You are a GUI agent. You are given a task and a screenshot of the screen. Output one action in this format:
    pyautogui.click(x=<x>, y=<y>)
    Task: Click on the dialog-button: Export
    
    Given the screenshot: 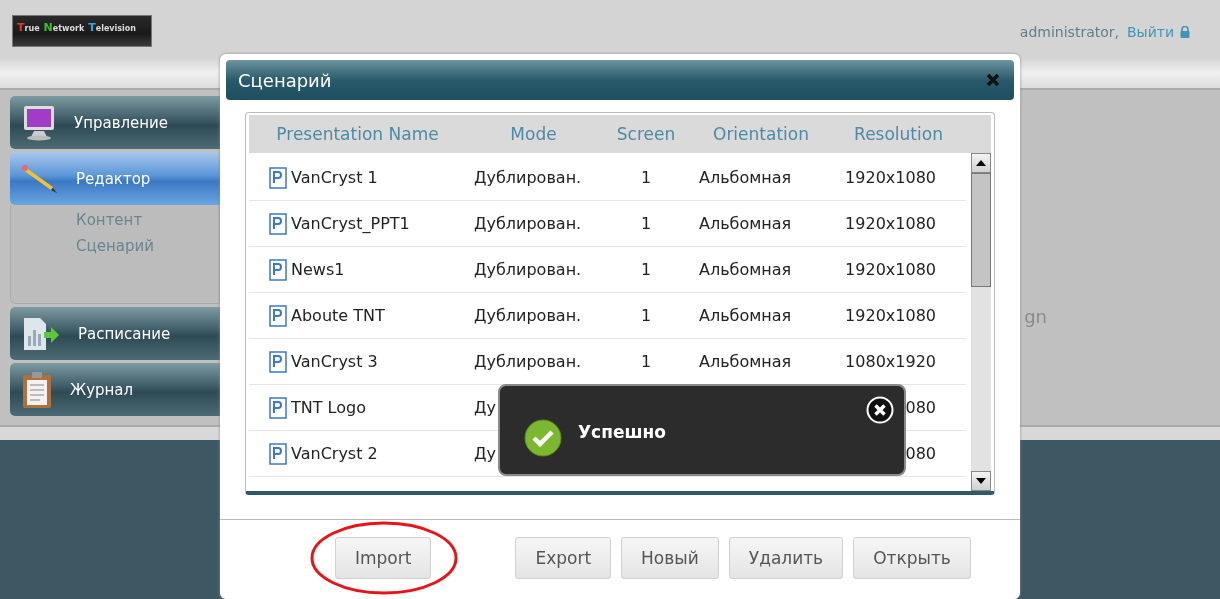 What is the action you would take?
    pyautogui.click(x=563, y=558)
    